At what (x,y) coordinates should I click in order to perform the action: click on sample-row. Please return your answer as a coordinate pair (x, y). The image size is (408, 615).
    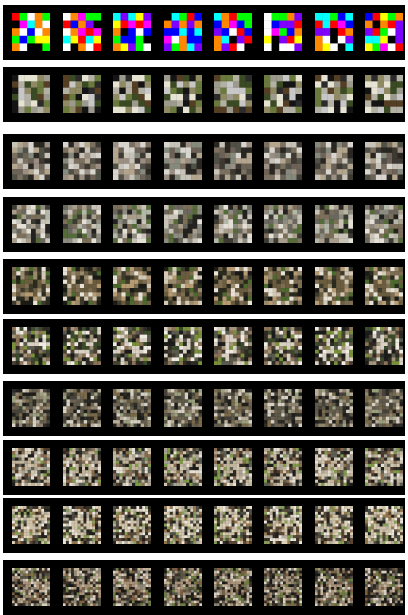
    Looking at the image, I should click on (204, 408).